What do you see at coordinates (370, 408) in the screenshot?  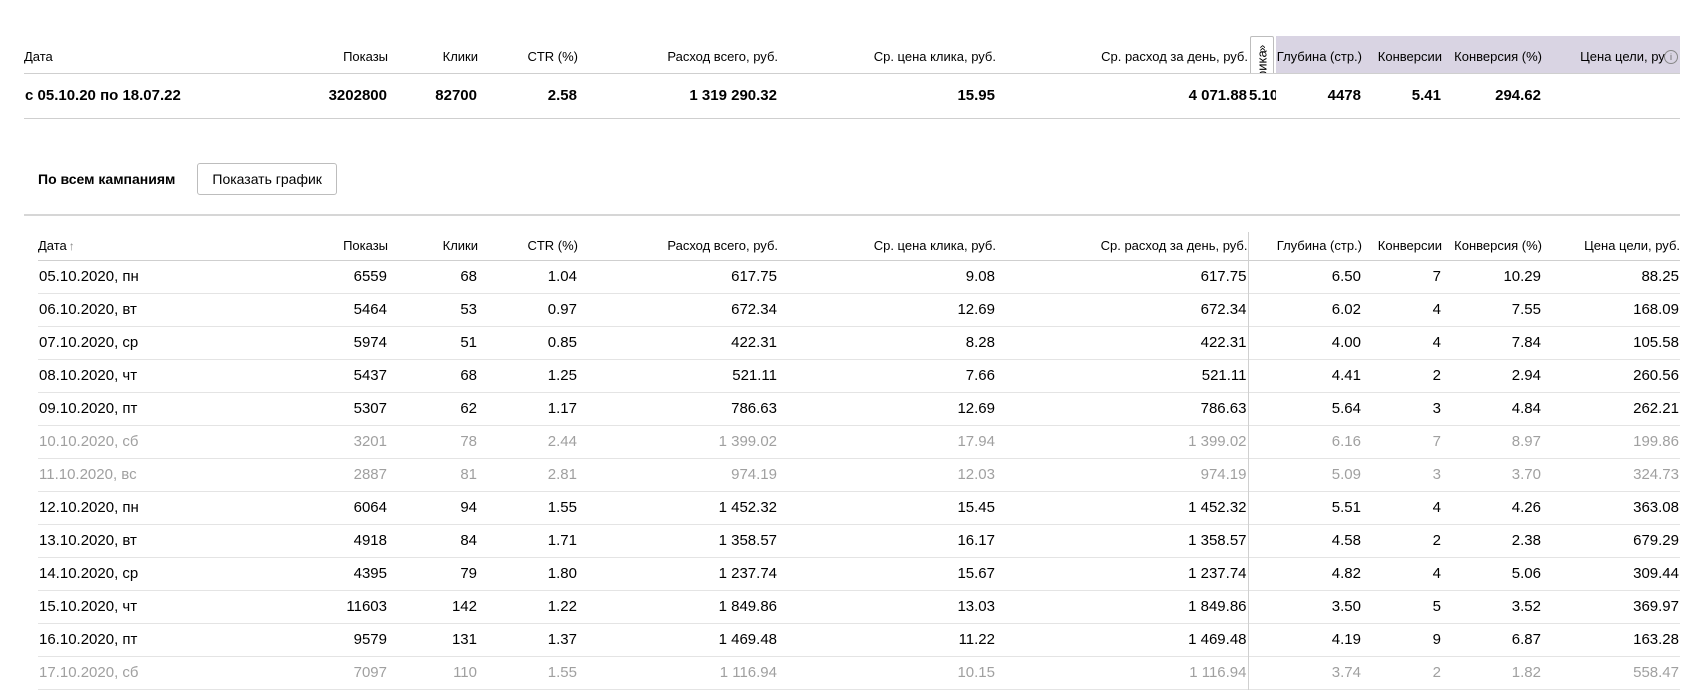 I see `cell-shows: 5307` at bounding box center [370, 408].